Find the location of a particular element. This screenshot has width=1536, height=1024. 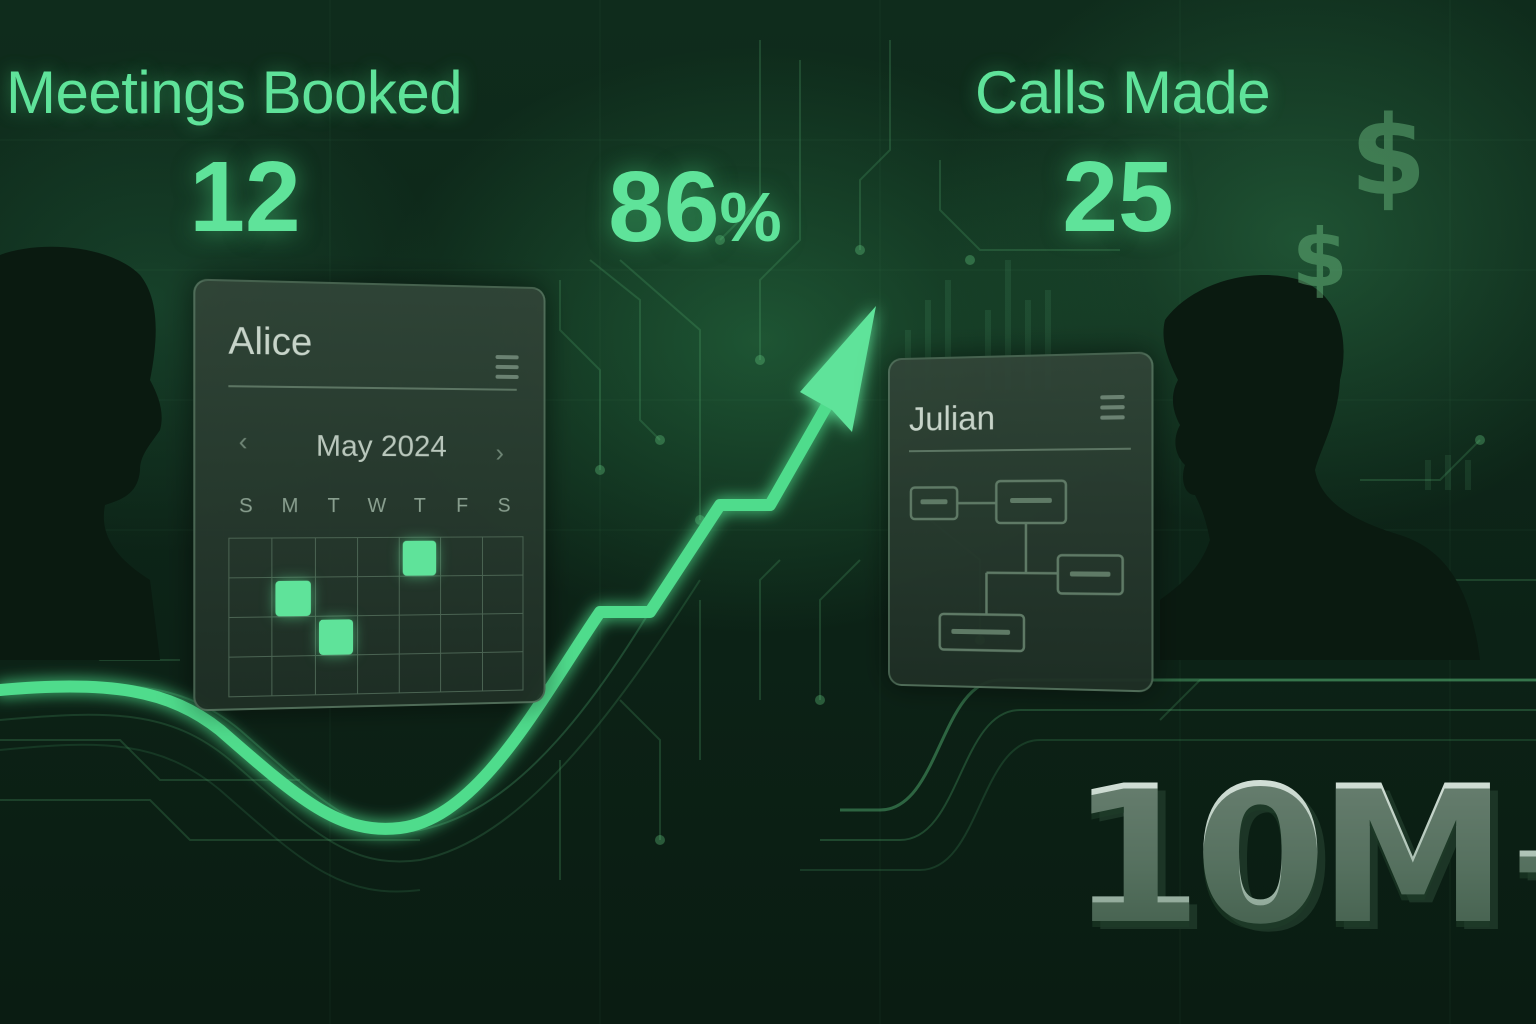

meetings-booked-label: Meetings Booked is located at coordinates (234, 92).